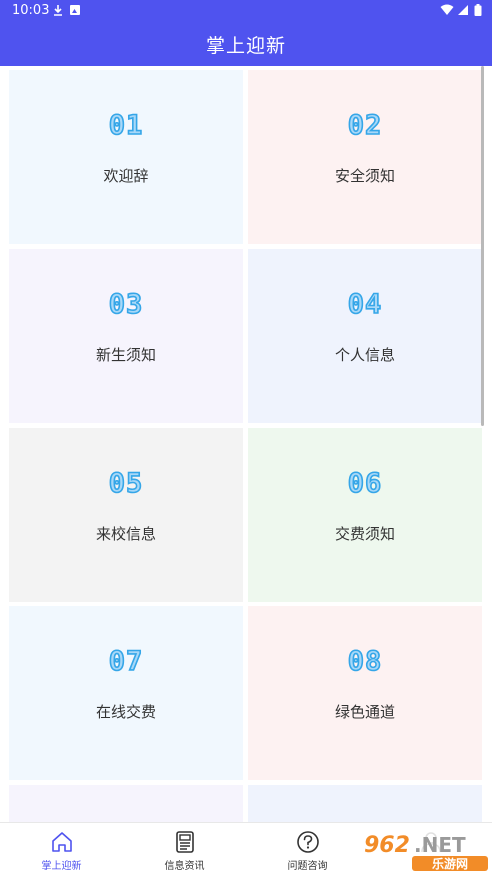 This screenshot has height=875, width=492. I want to click on svg-text: 乐游网, so click(450, 863).